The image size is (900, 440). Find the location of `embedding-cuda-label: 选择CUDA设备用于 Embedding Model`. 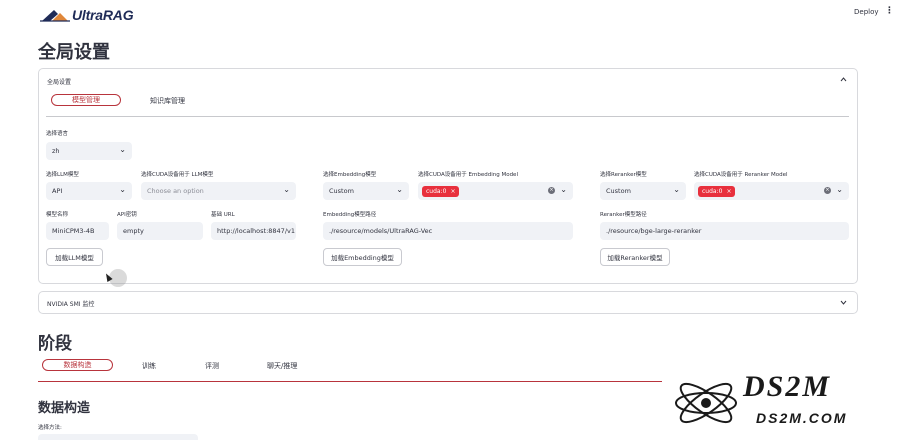

embedding-cuda-label: 选择CUDA设备用于 Embedding Model is located at coordinates (468, 175).